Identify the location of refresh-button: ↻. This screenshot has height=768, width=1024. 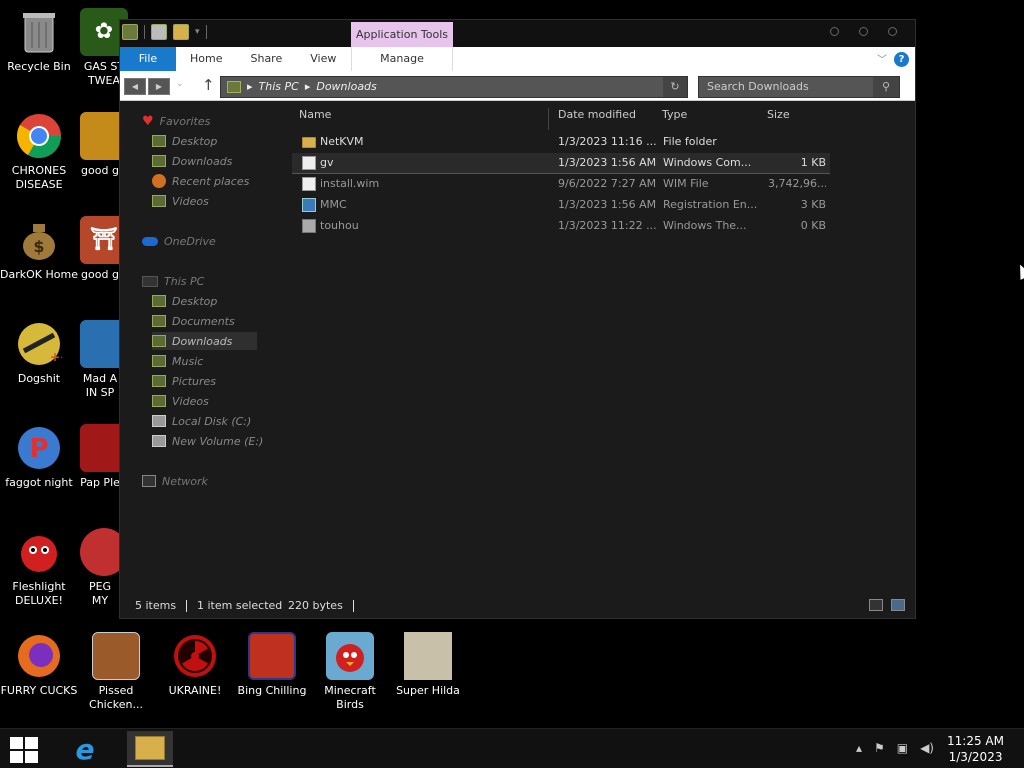
(675, 87).